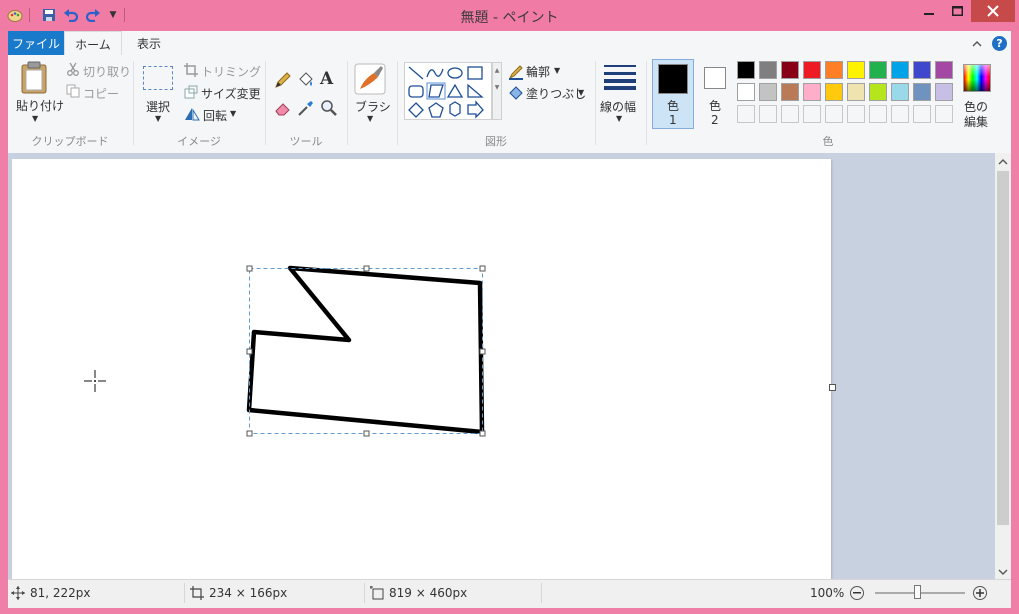  What do you see at coordinates (35, 118) in the screenshot?
I see `paste-dropdown-icon: ▼` at bounding box center [35, 118].